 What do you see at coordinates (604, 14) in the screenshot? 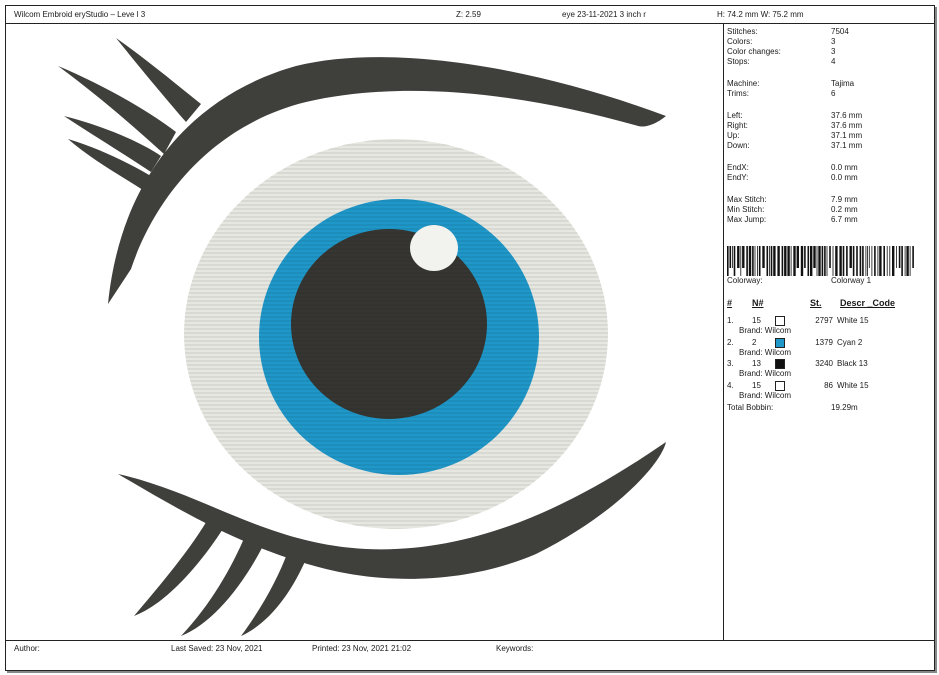
I see `design-file-name: eye 23-11-2021 3 inch r` at bounding box center [604, 14].